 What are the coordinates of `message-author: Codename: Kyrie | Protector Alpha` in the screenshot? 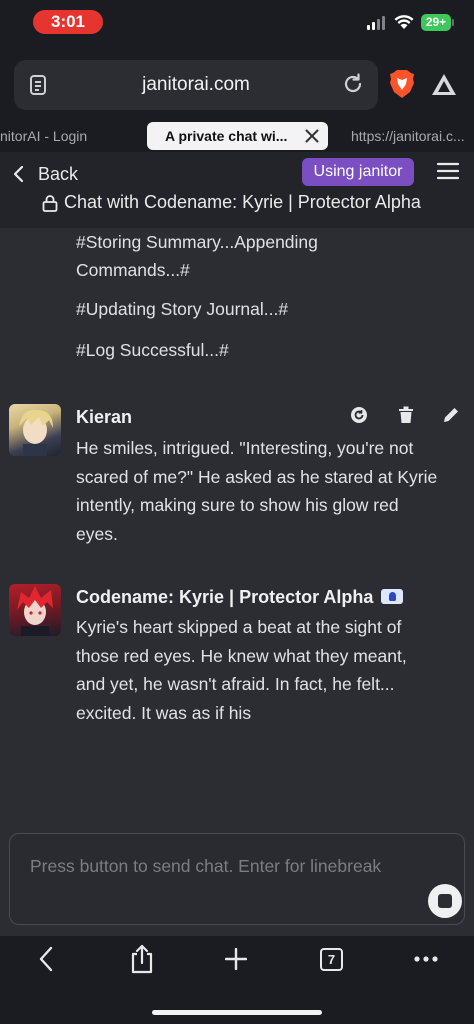 It's located at (240, 597).